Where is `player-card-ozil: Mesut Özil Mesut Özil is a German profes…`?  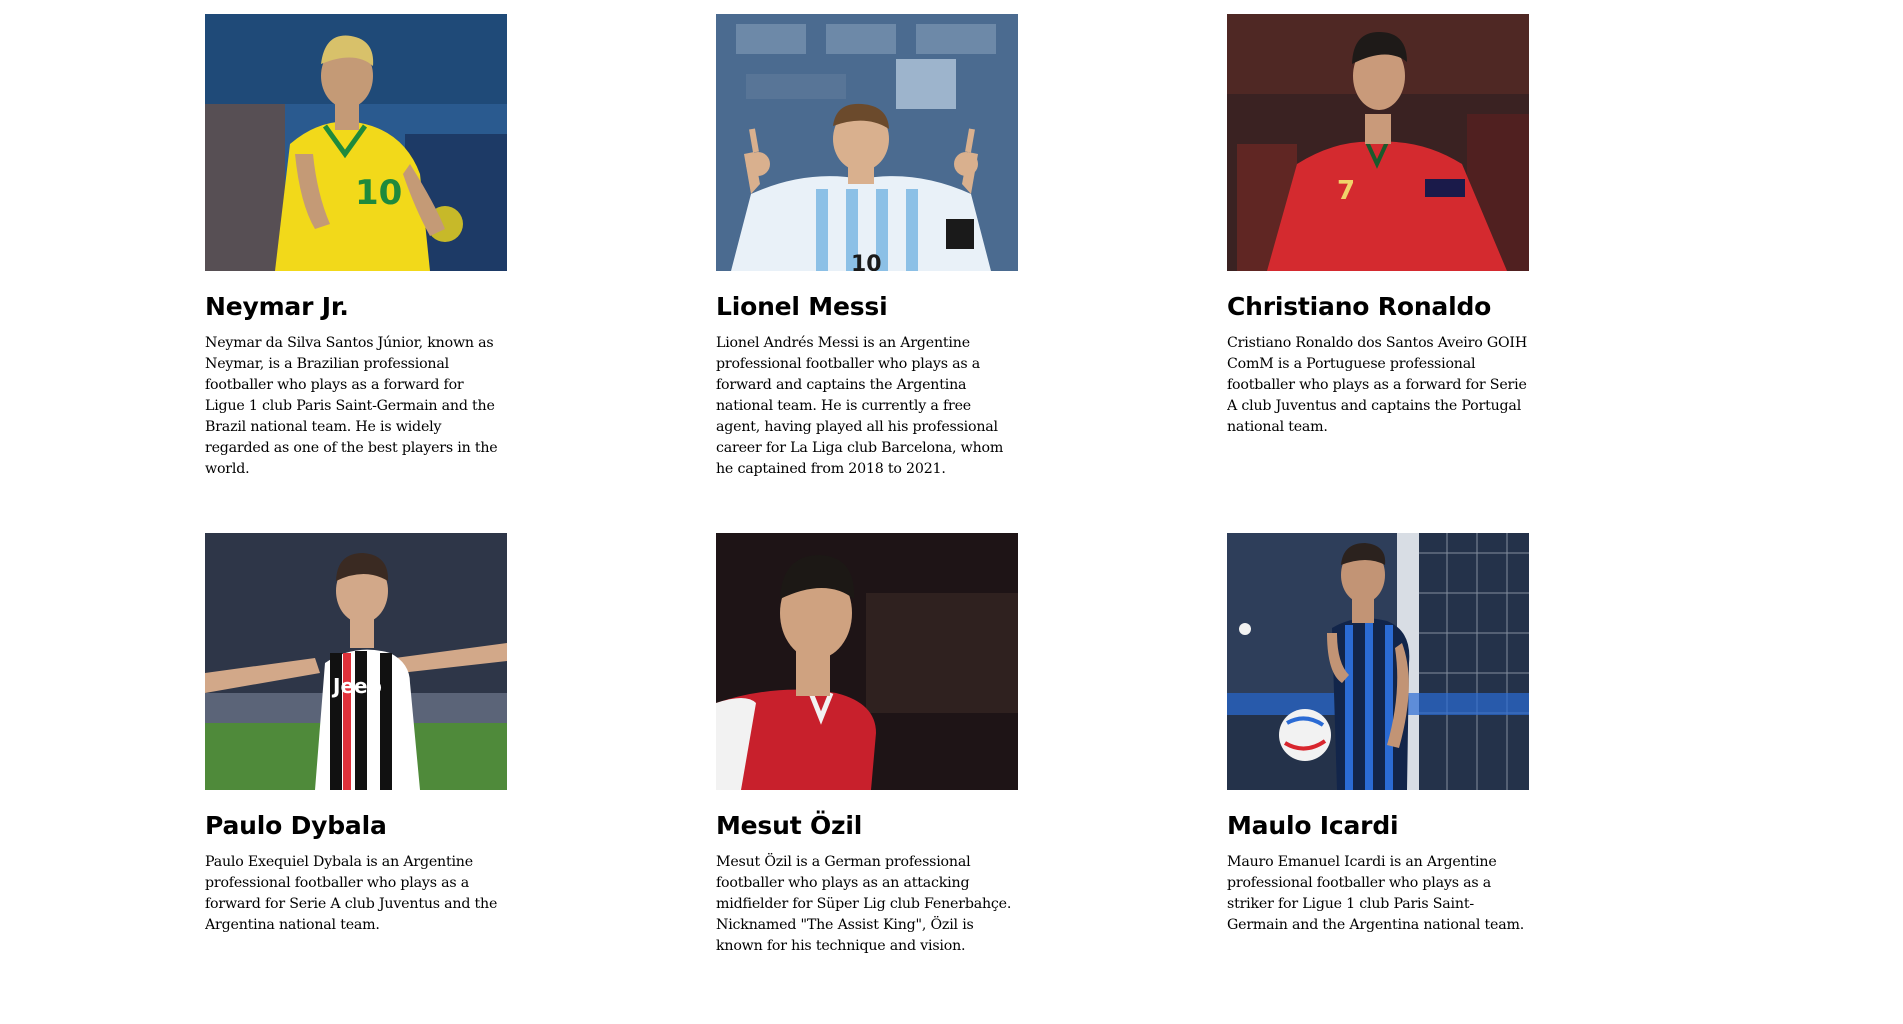 player-card-ozil: Mesut Özil Mesut Özil is a German profes… is located at coordinates (867, 778).